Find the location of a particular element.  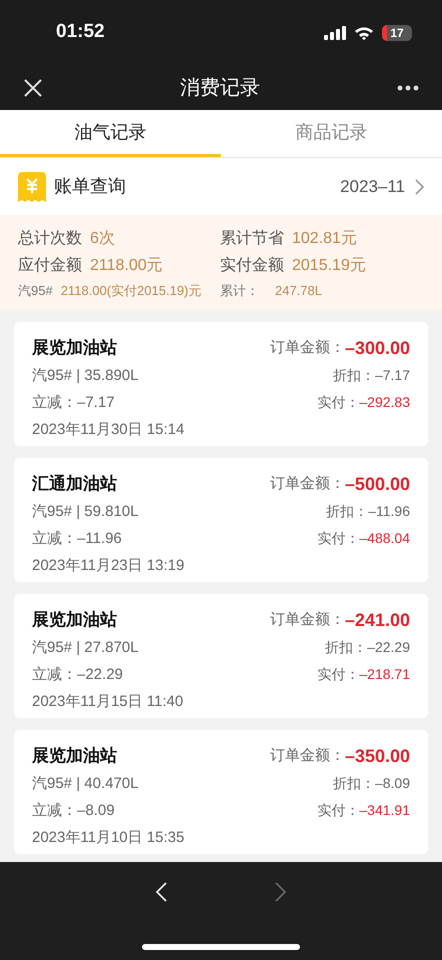

record-card: 汇通加油站 汽95# | 59.810L 立减：–11.96 2023年11月23日 13:19 订单金额：–500.00 折扣：–11.96 实付：–488.04 is located at coordinates (221, 520).